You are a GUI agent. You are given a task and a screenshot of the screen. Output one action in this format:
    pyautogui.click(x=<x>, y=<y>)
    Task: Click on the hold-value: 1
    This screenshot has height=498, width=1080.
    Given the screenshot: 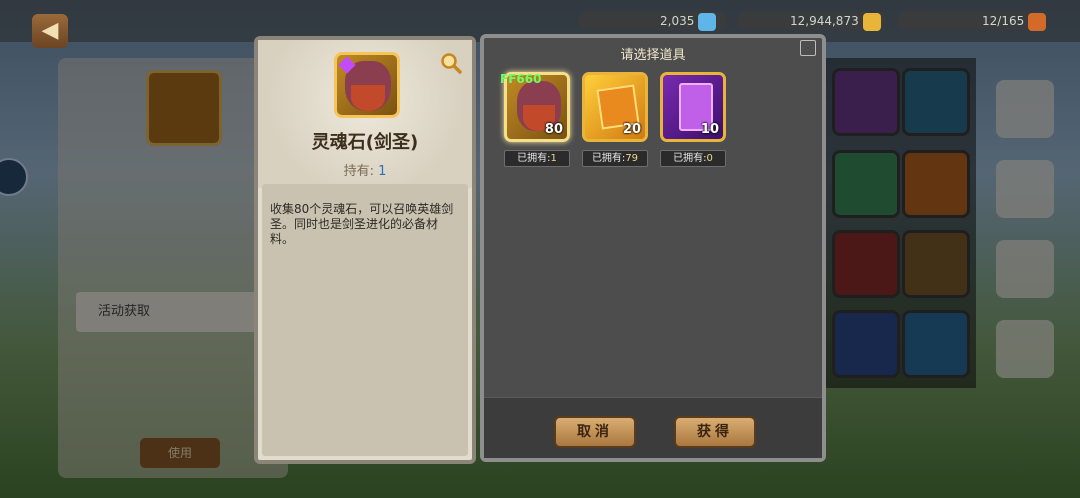 What is the action you would take?
    pyautogui.click(x=382, y=171)
    